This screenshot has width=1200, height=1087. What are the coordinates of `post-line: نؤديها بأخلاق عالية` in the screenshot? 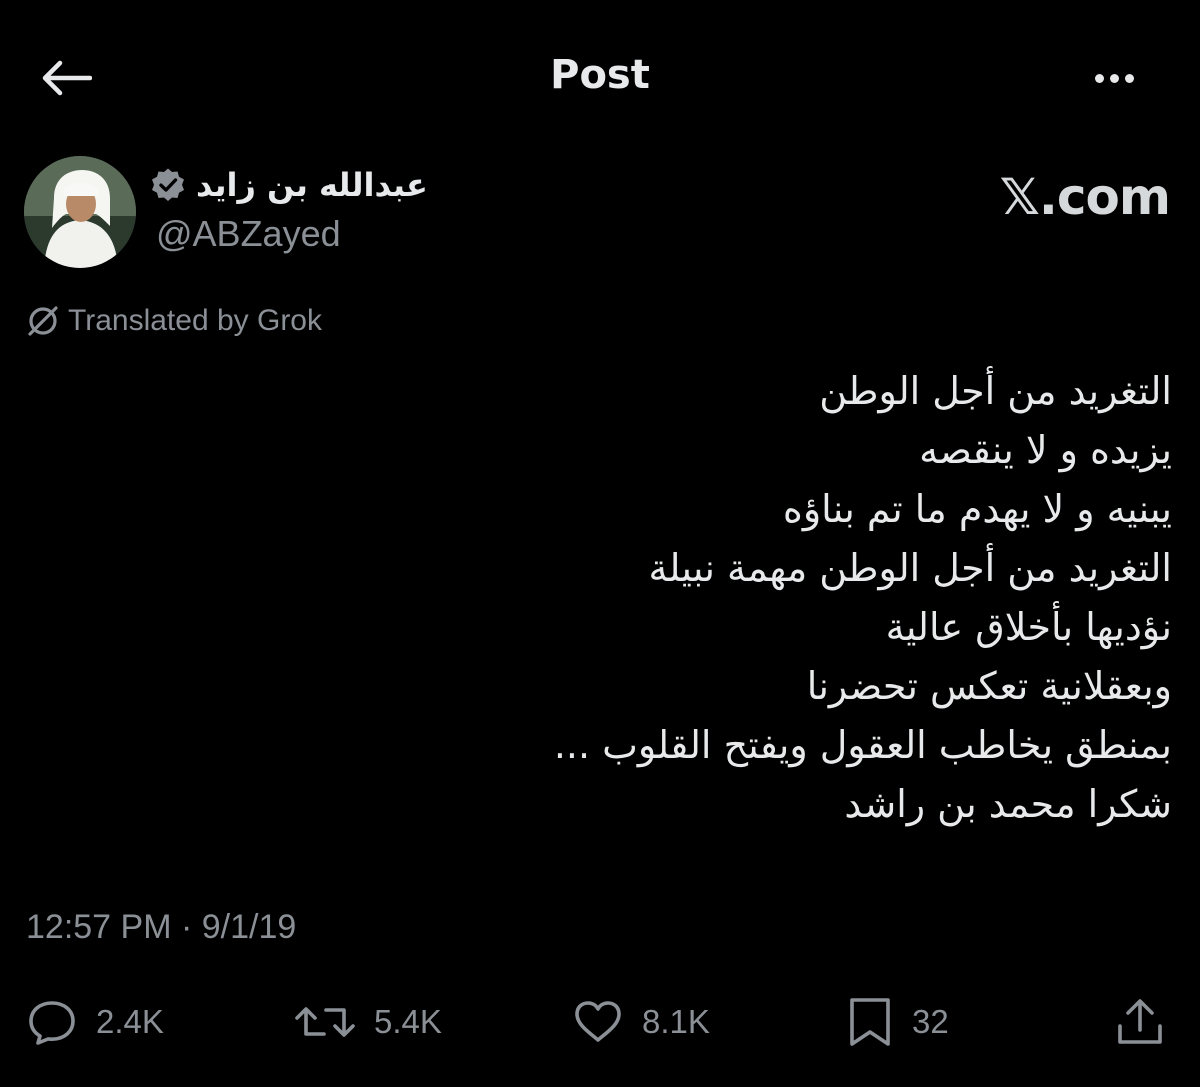 It's located at (1028, 627).